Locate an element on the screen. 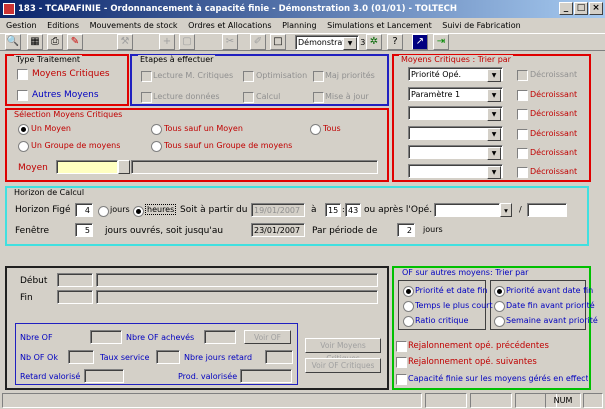  lecture-donnees-checkbox is located at coordinates (146, 97).